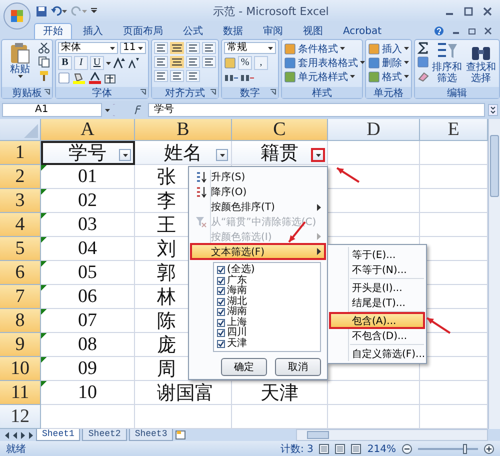  Describe the element at coordinates (193, 76) in the screenshot. I see `orientation-icon` at that location.